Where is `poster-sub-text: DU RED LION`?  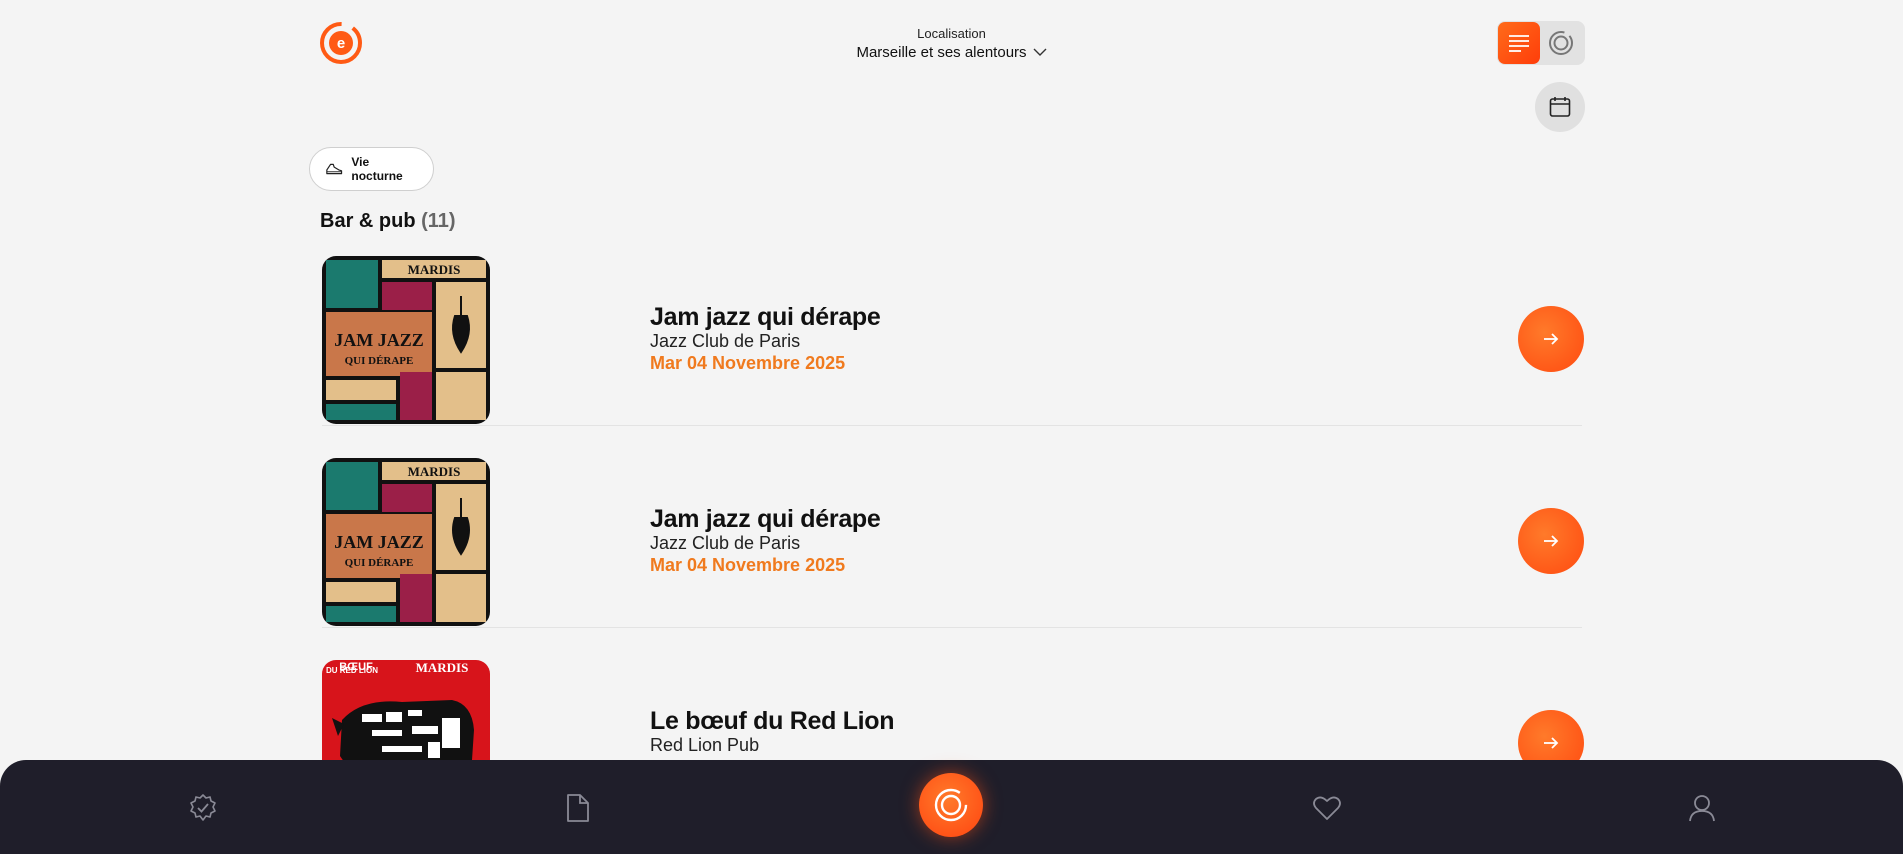
poster-sub-text: DU RED LION is located at coordinates (352, 670).